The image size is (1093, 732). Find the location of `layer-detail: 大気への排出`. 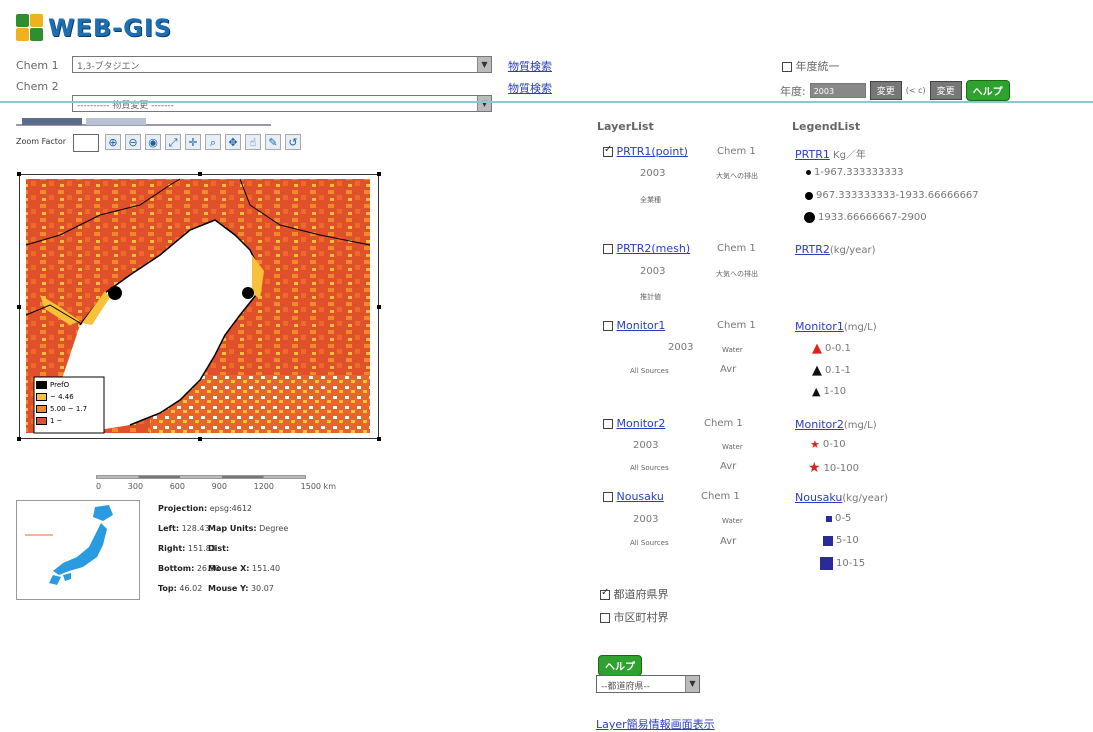

layer-detail: 大気への排出 is located at coordinates (737, 274).